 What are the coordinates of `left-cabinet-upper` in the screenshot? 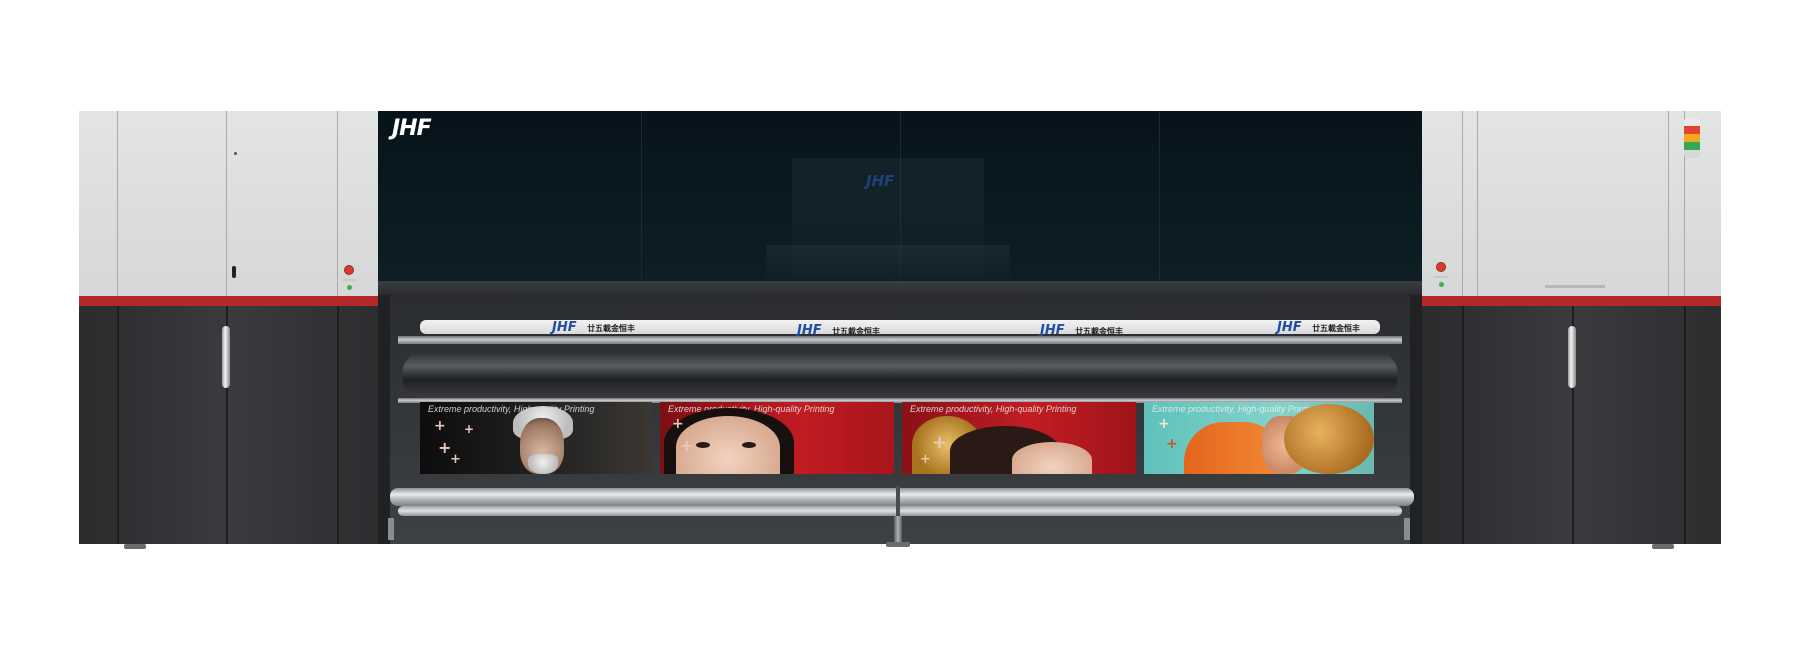 It's located at (228, 203).